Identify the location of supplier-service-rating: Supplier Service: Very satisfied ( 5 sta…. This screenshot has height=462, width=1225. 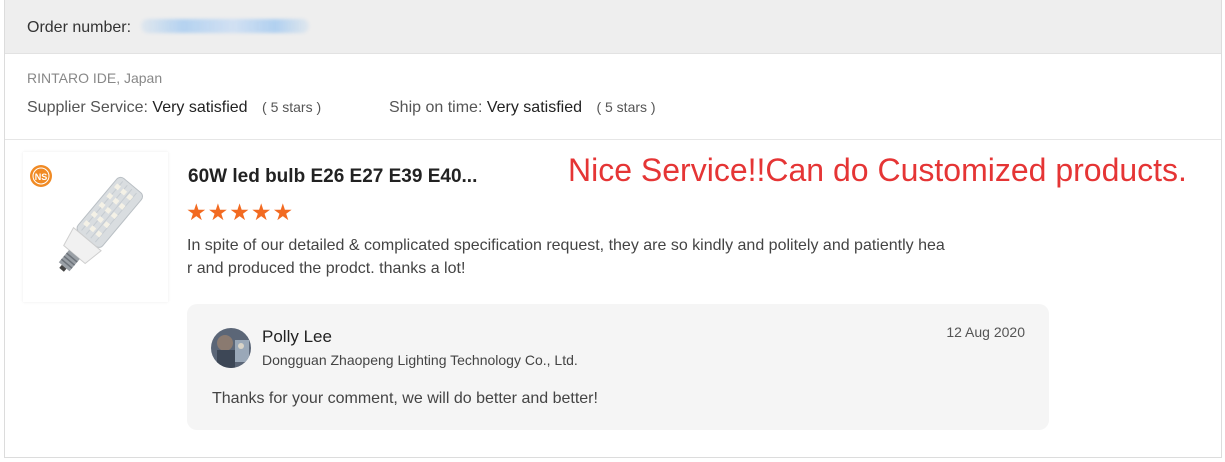
(174, 108).